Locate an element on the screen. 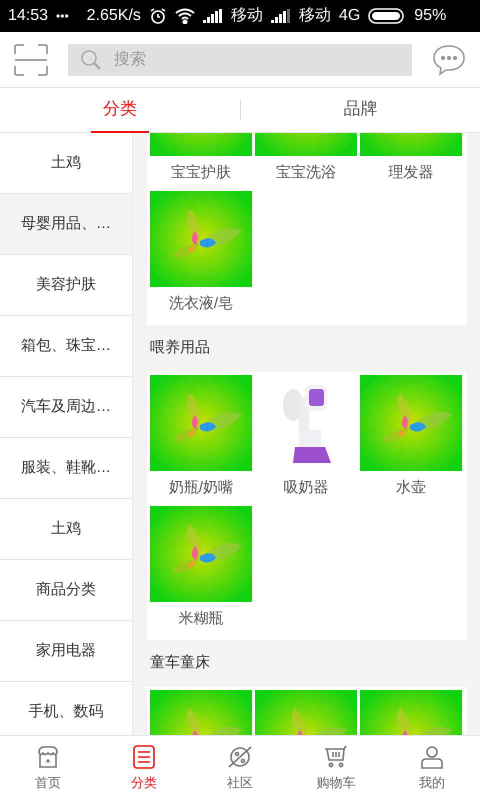  chat-icon is located at coordinates (449, 60).